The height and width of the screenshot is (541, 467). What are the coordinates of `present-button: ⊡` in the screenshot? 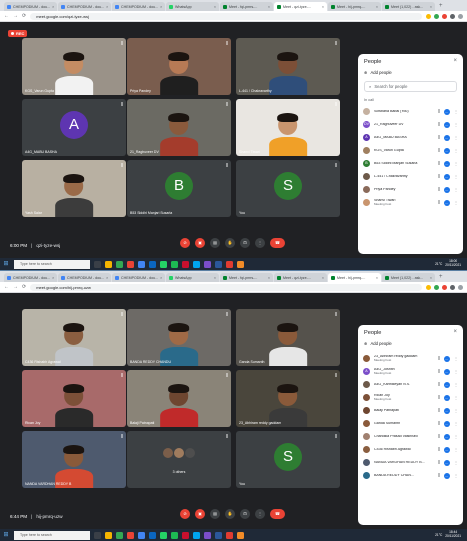 It's located at (245, 514).